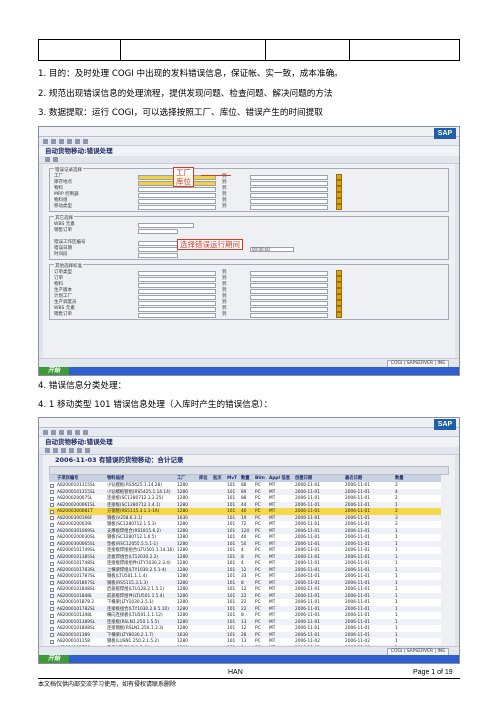 The image size is (496, 702). What do you see at coordinates (289, 303) in the screenshot?
I see `scheduler-to-input` at bounding box center [289, 303].